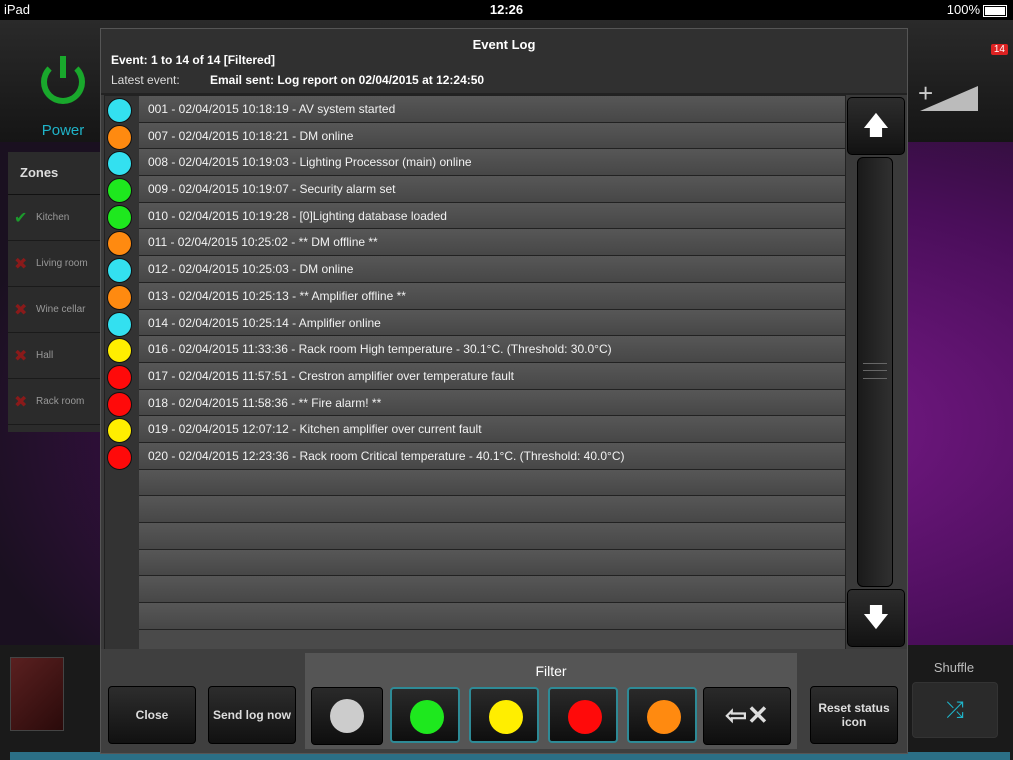 This screenshot has width=1013, height=760. Describe the element at coordinates (152, 715) in the screenshot. I see `close-button: Close` at that location.